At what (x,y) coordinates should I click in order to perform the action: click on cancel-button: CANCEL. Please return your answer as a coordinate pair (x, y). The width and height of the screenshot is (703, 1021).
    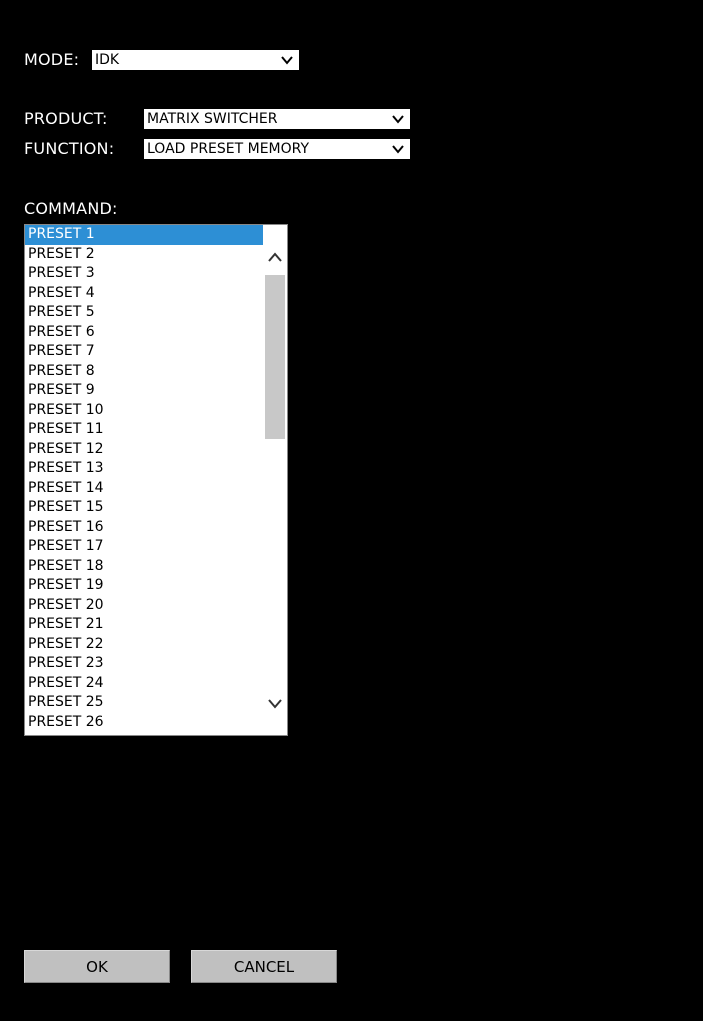
    Looking at the image, I should click on (264, 966).